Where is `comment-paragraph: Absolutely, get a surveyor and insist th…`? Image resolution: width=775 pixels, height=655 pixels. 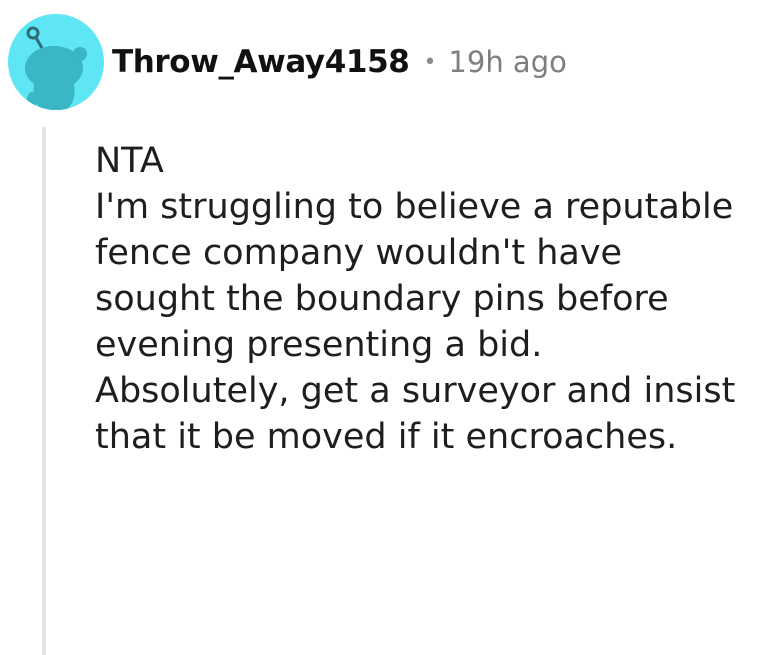
comment-paragraph: Absolutely, get a surveyor and insist th… is located at coordinates (415, 414).